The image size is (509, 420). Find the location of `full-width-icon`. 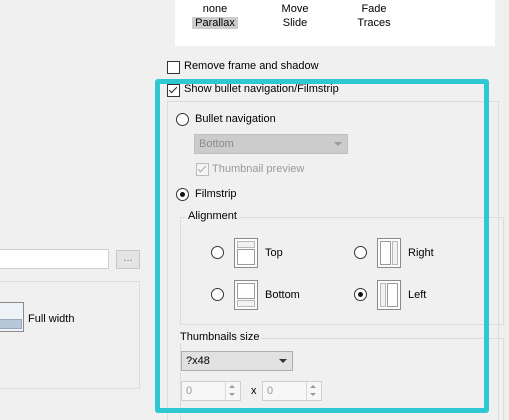

full-width-icon is located at coordinates (12, 317).